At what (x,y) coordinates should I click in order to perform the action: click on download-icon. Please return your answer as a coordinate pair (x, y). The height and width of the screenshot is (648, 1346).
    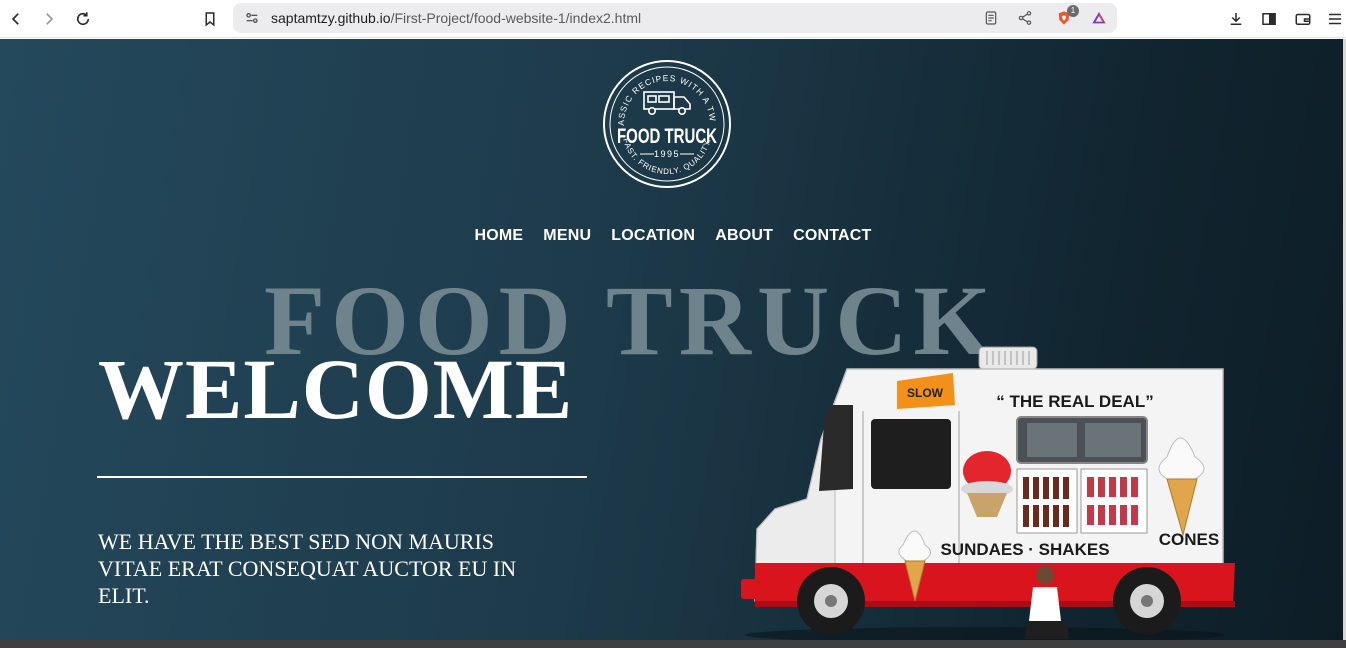
    Looking at the image, I should click on (1236, 19).